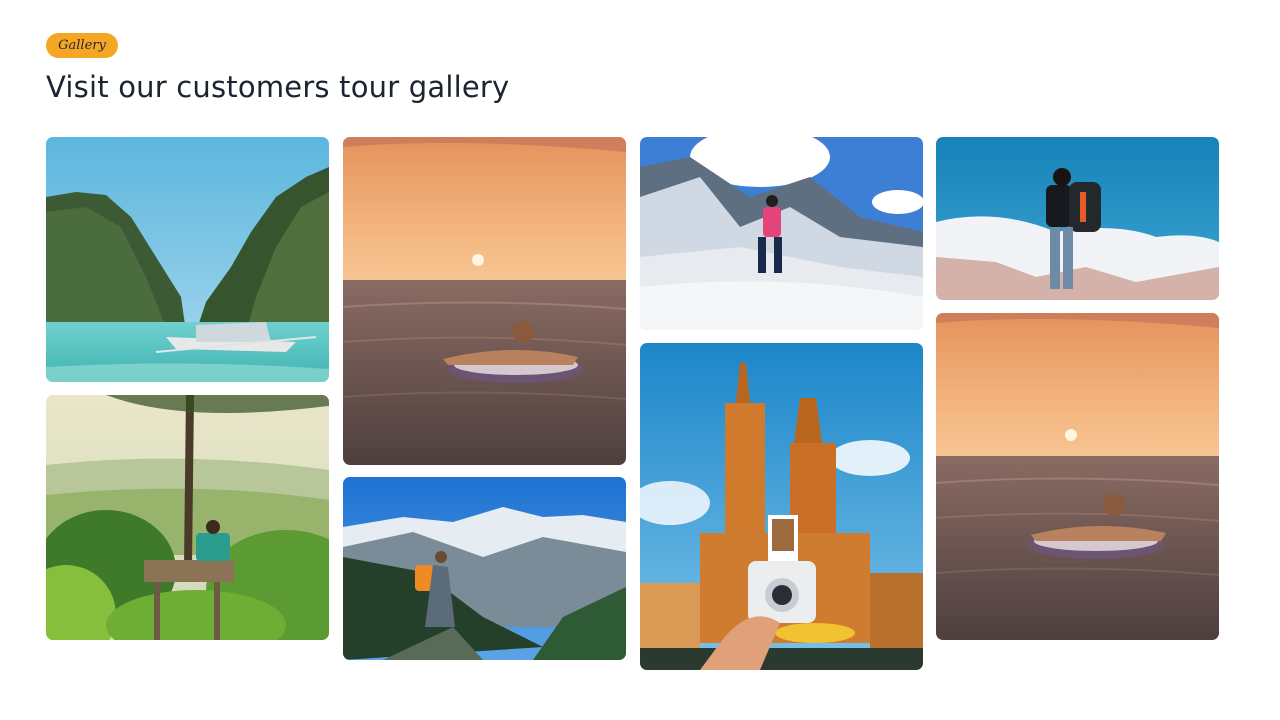  Describe the element at coordinates (484, 301) in the screenshot. I see `sunset-sea-float-photo` at that location.